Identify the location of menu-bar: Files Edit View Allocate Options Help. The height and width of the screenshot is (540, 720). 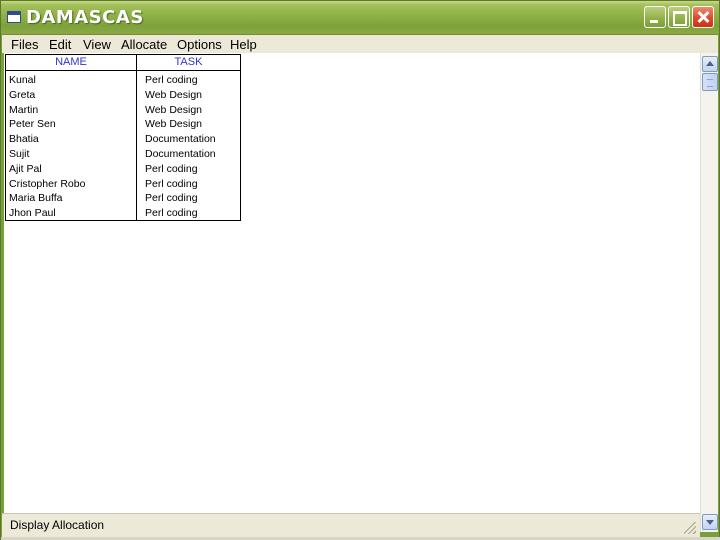
(360, 44).